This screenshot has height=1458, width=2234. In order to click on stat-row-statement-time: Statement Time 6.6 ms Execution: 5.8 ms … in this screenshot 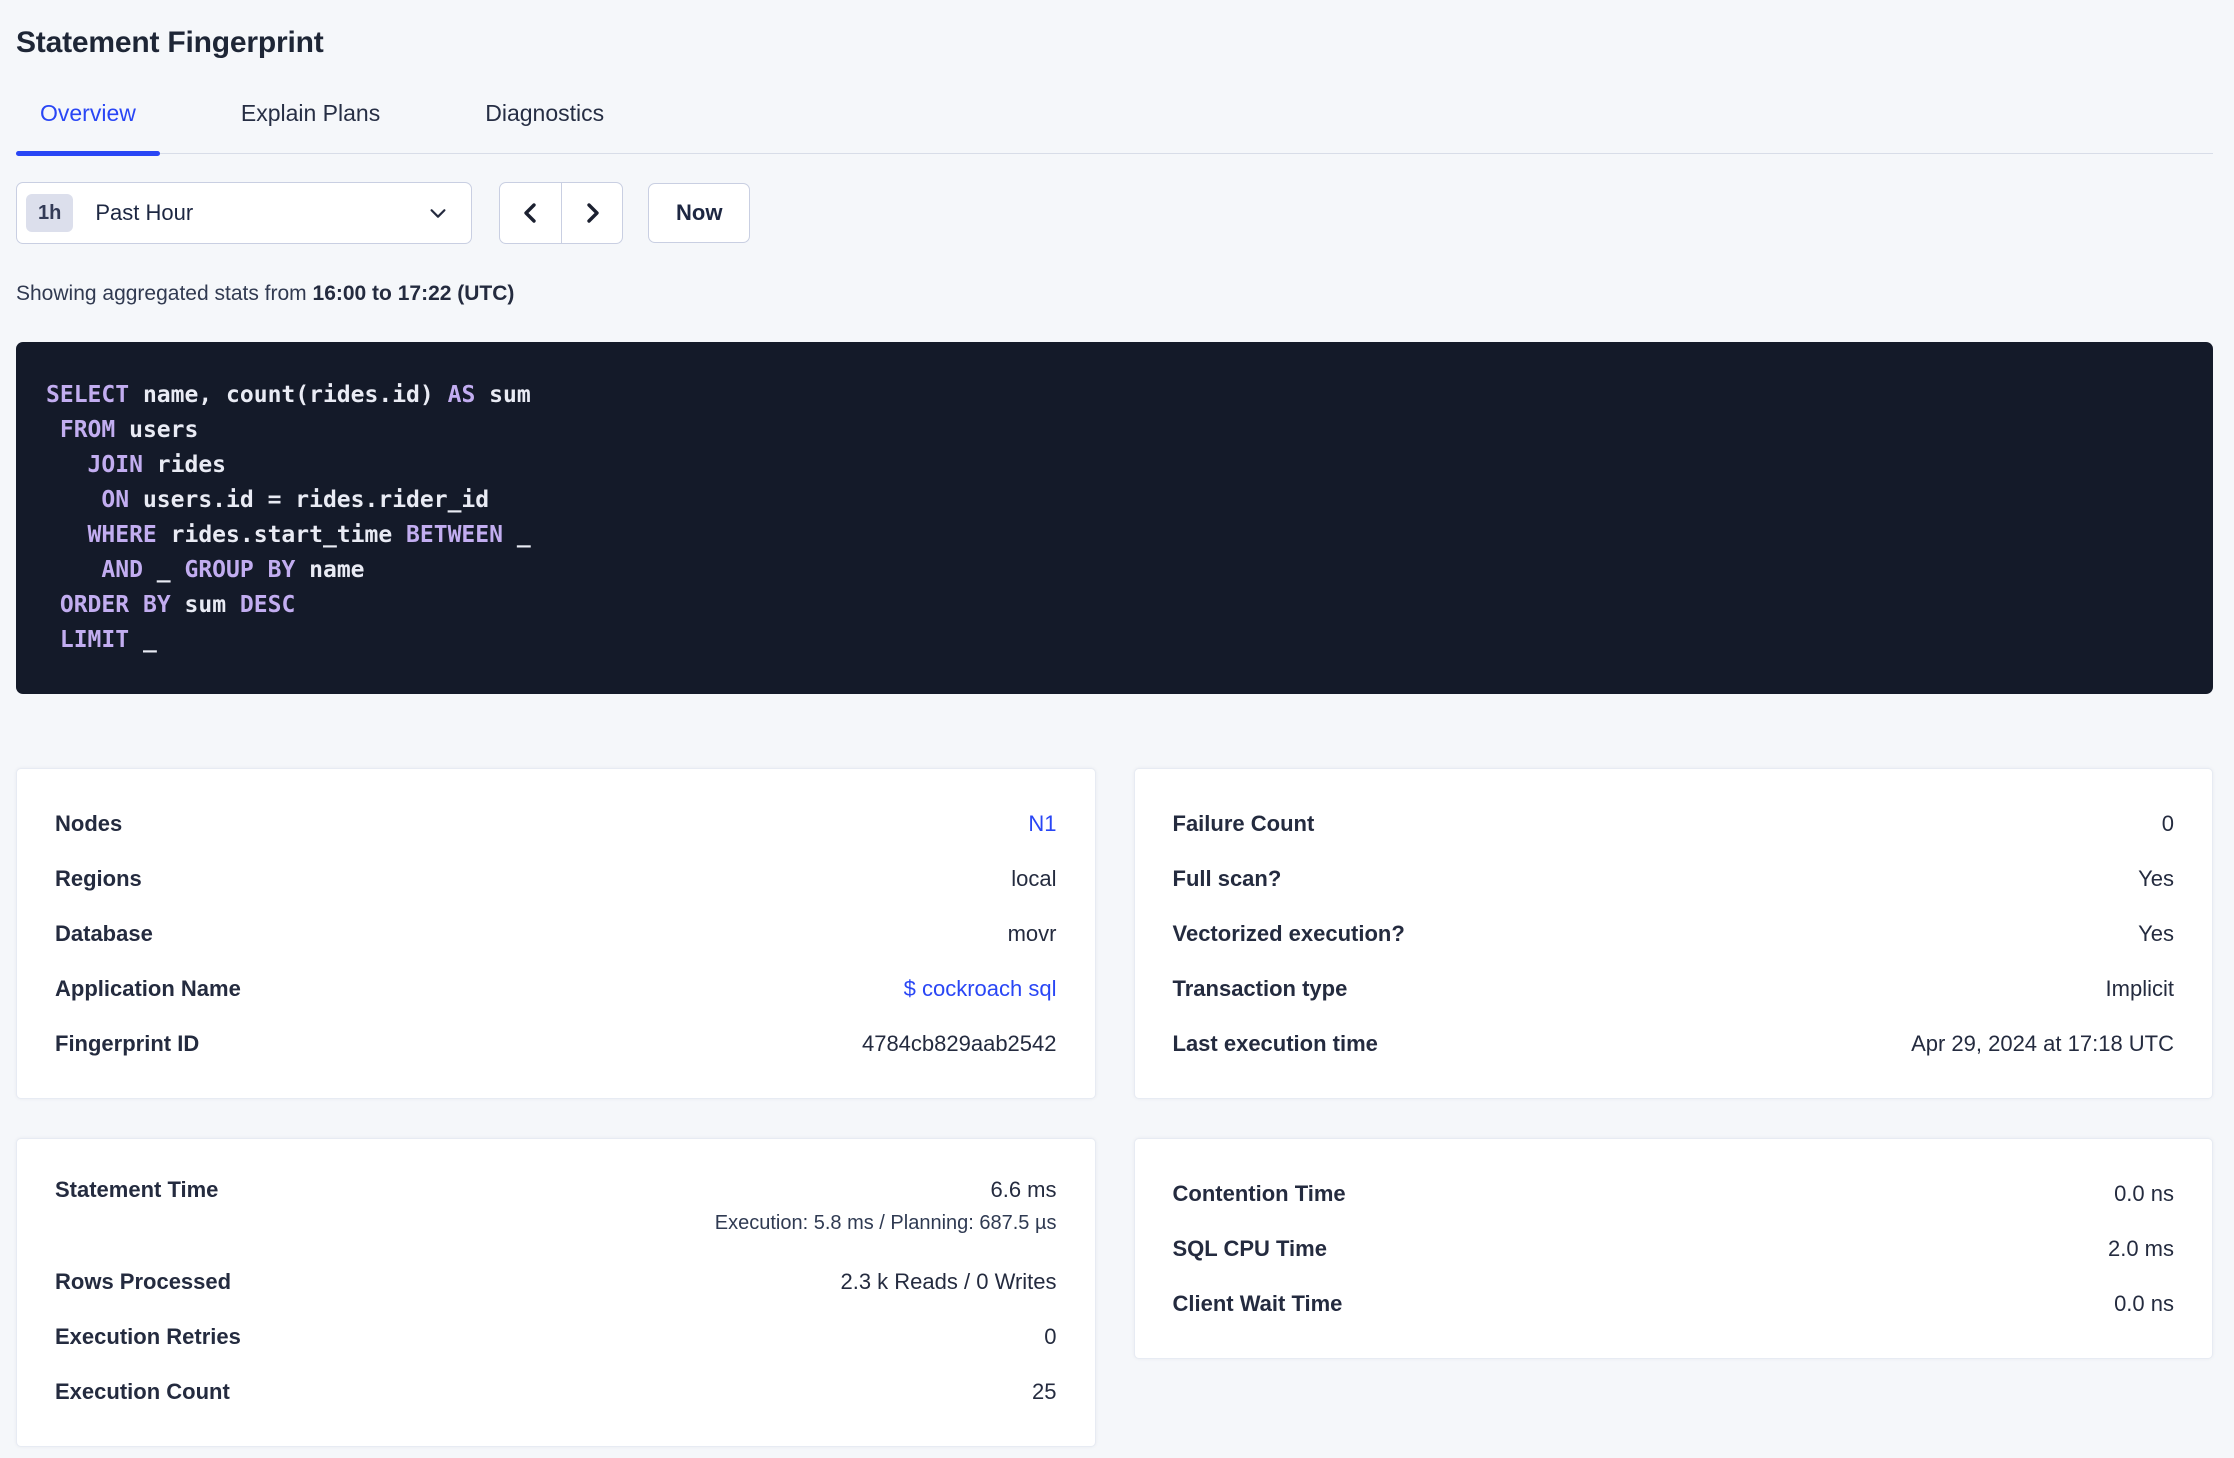, I will do `click(556, 1210)`.